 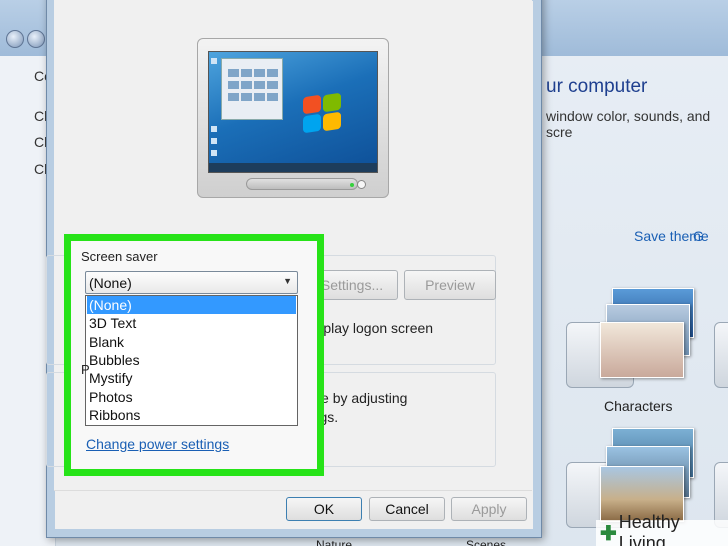 I want to click on option-3d-text: 3D Text, so click(x=191, y=323).